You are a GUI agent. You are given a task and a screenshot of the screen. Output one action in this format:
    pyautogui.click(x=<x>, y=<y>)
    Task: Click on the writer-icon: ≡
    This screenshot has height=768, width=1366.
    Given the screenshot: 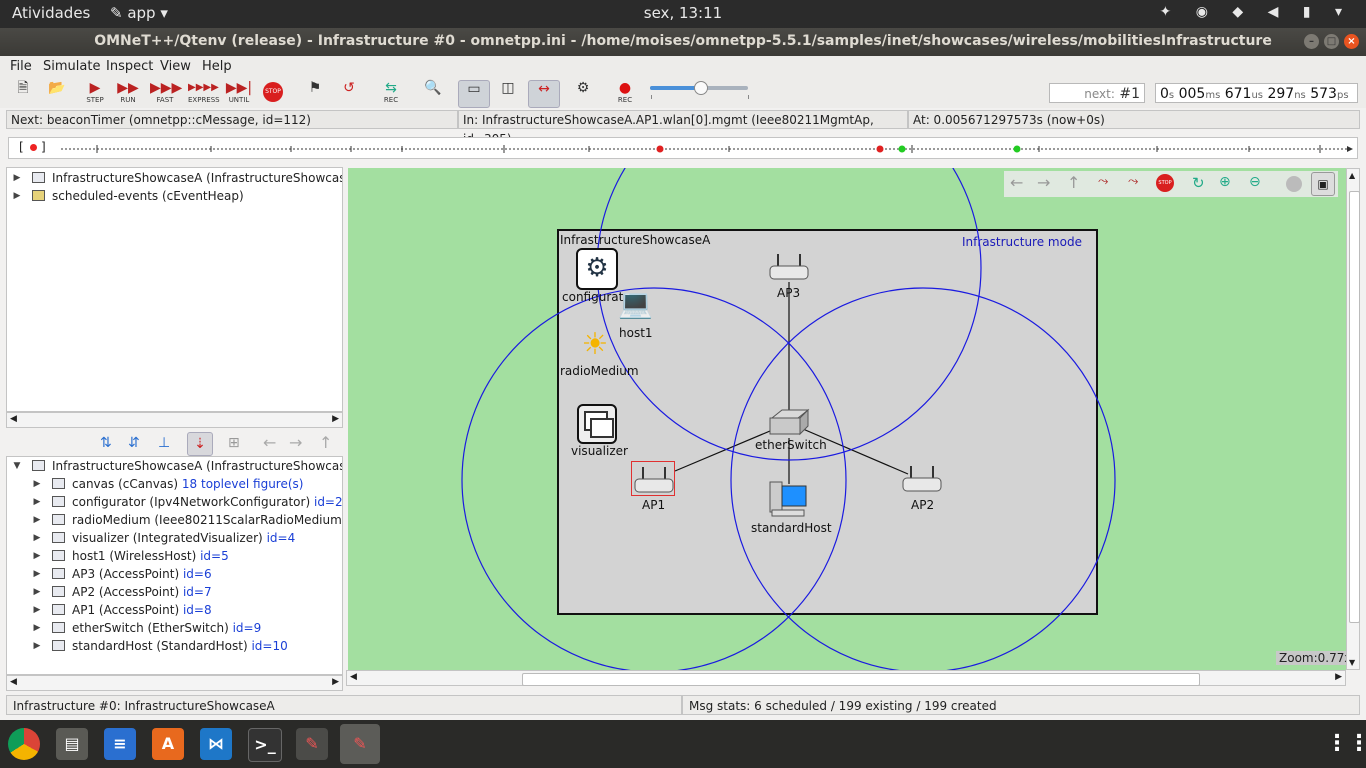 What is the action you would take?
    pyautogui.click(x=120, y=744)
    